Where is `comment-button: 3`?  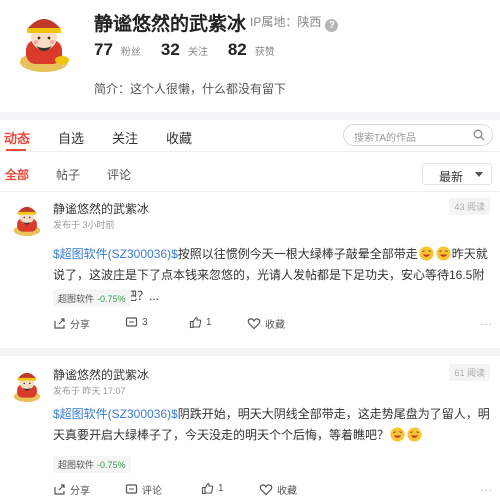
comment-button: 3 is located at coordinates (136, 322).